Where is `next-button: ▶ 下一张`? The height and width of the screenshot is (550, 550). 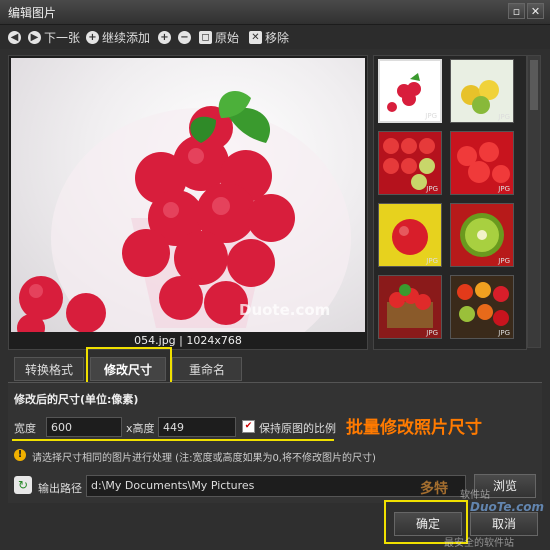
next-button: ▶ 下一张 is located at coordinates (54, 37).